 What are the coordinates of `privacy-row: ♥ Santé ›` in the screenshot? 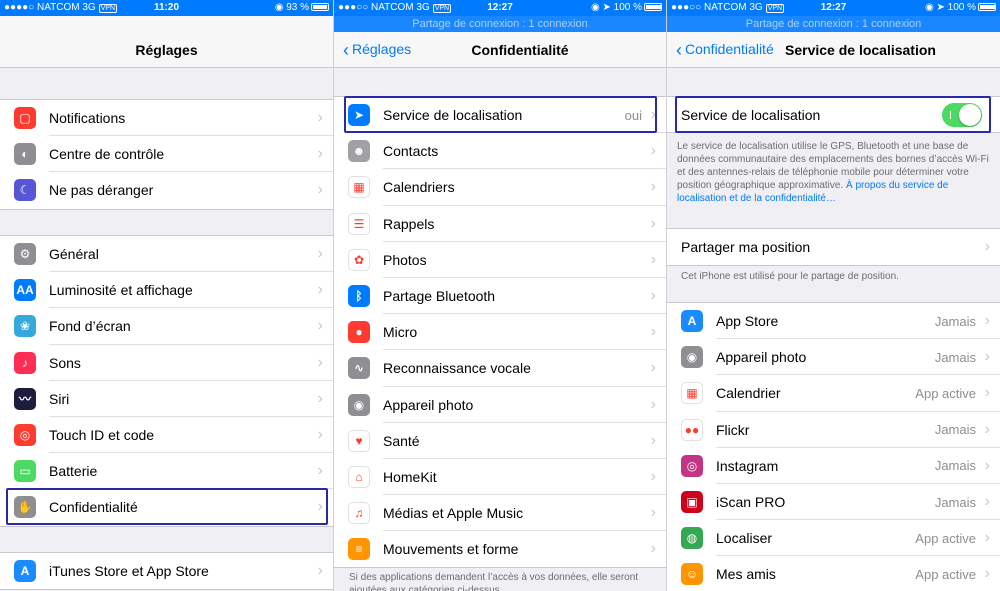 It's located at (500, 441).